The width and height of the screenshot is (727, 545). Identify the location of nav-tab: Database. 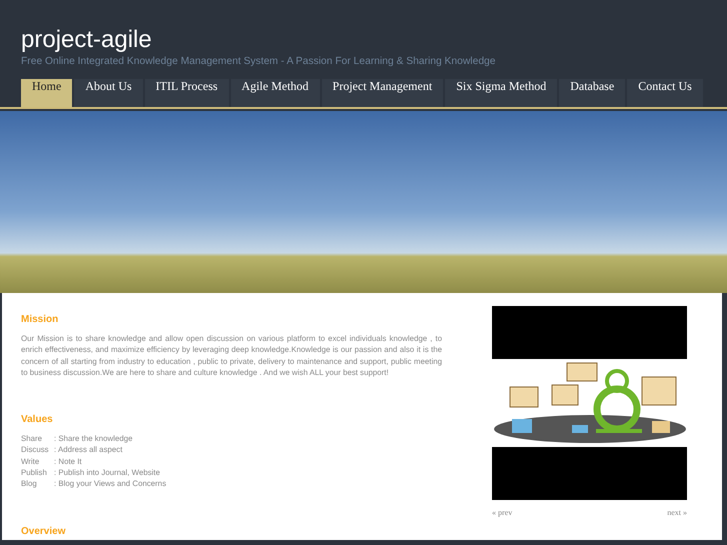
(592, 93).